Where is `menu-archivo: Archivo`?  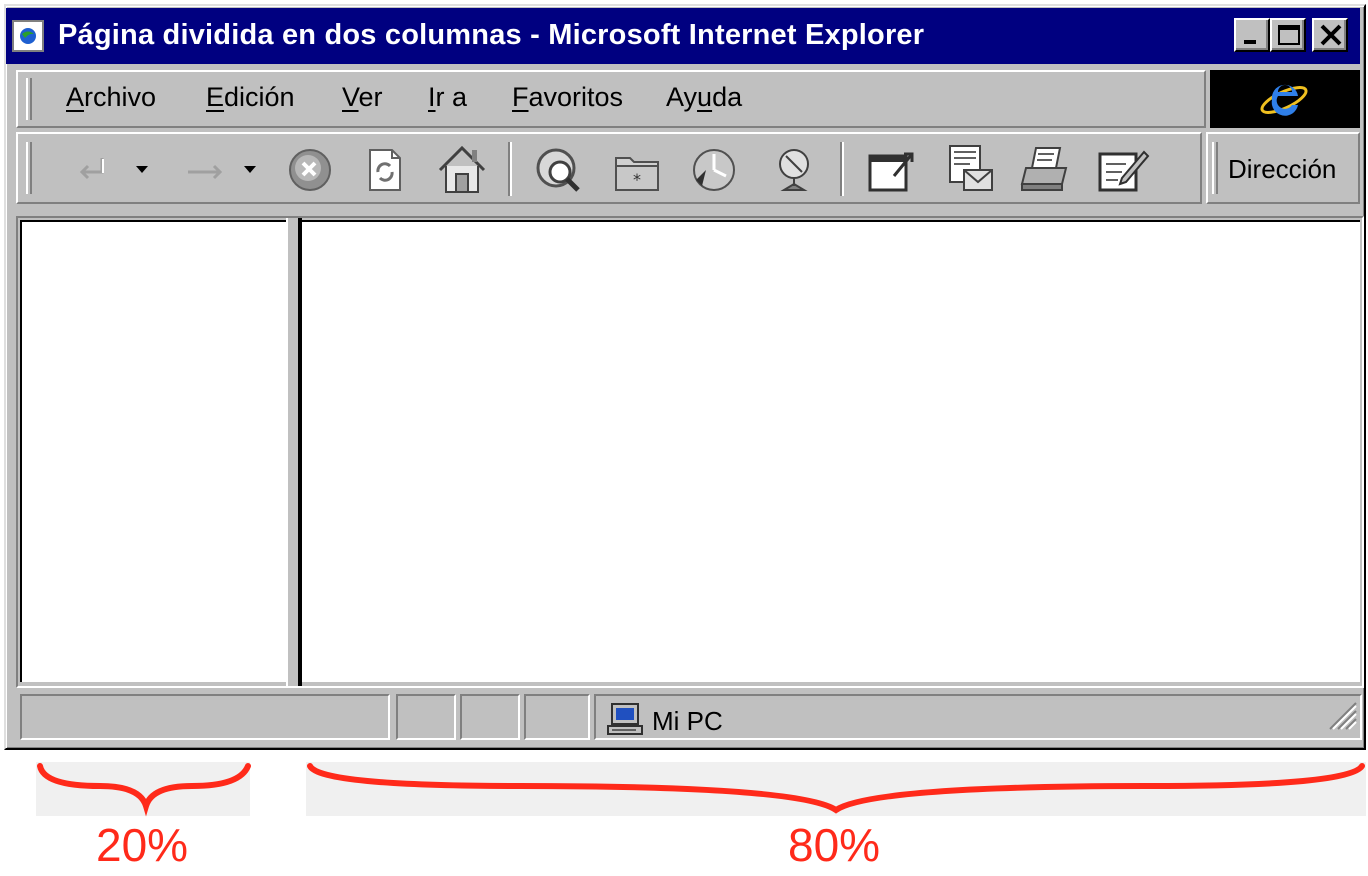 menu-archivo: Archivo is located at coordinates (111, 97).